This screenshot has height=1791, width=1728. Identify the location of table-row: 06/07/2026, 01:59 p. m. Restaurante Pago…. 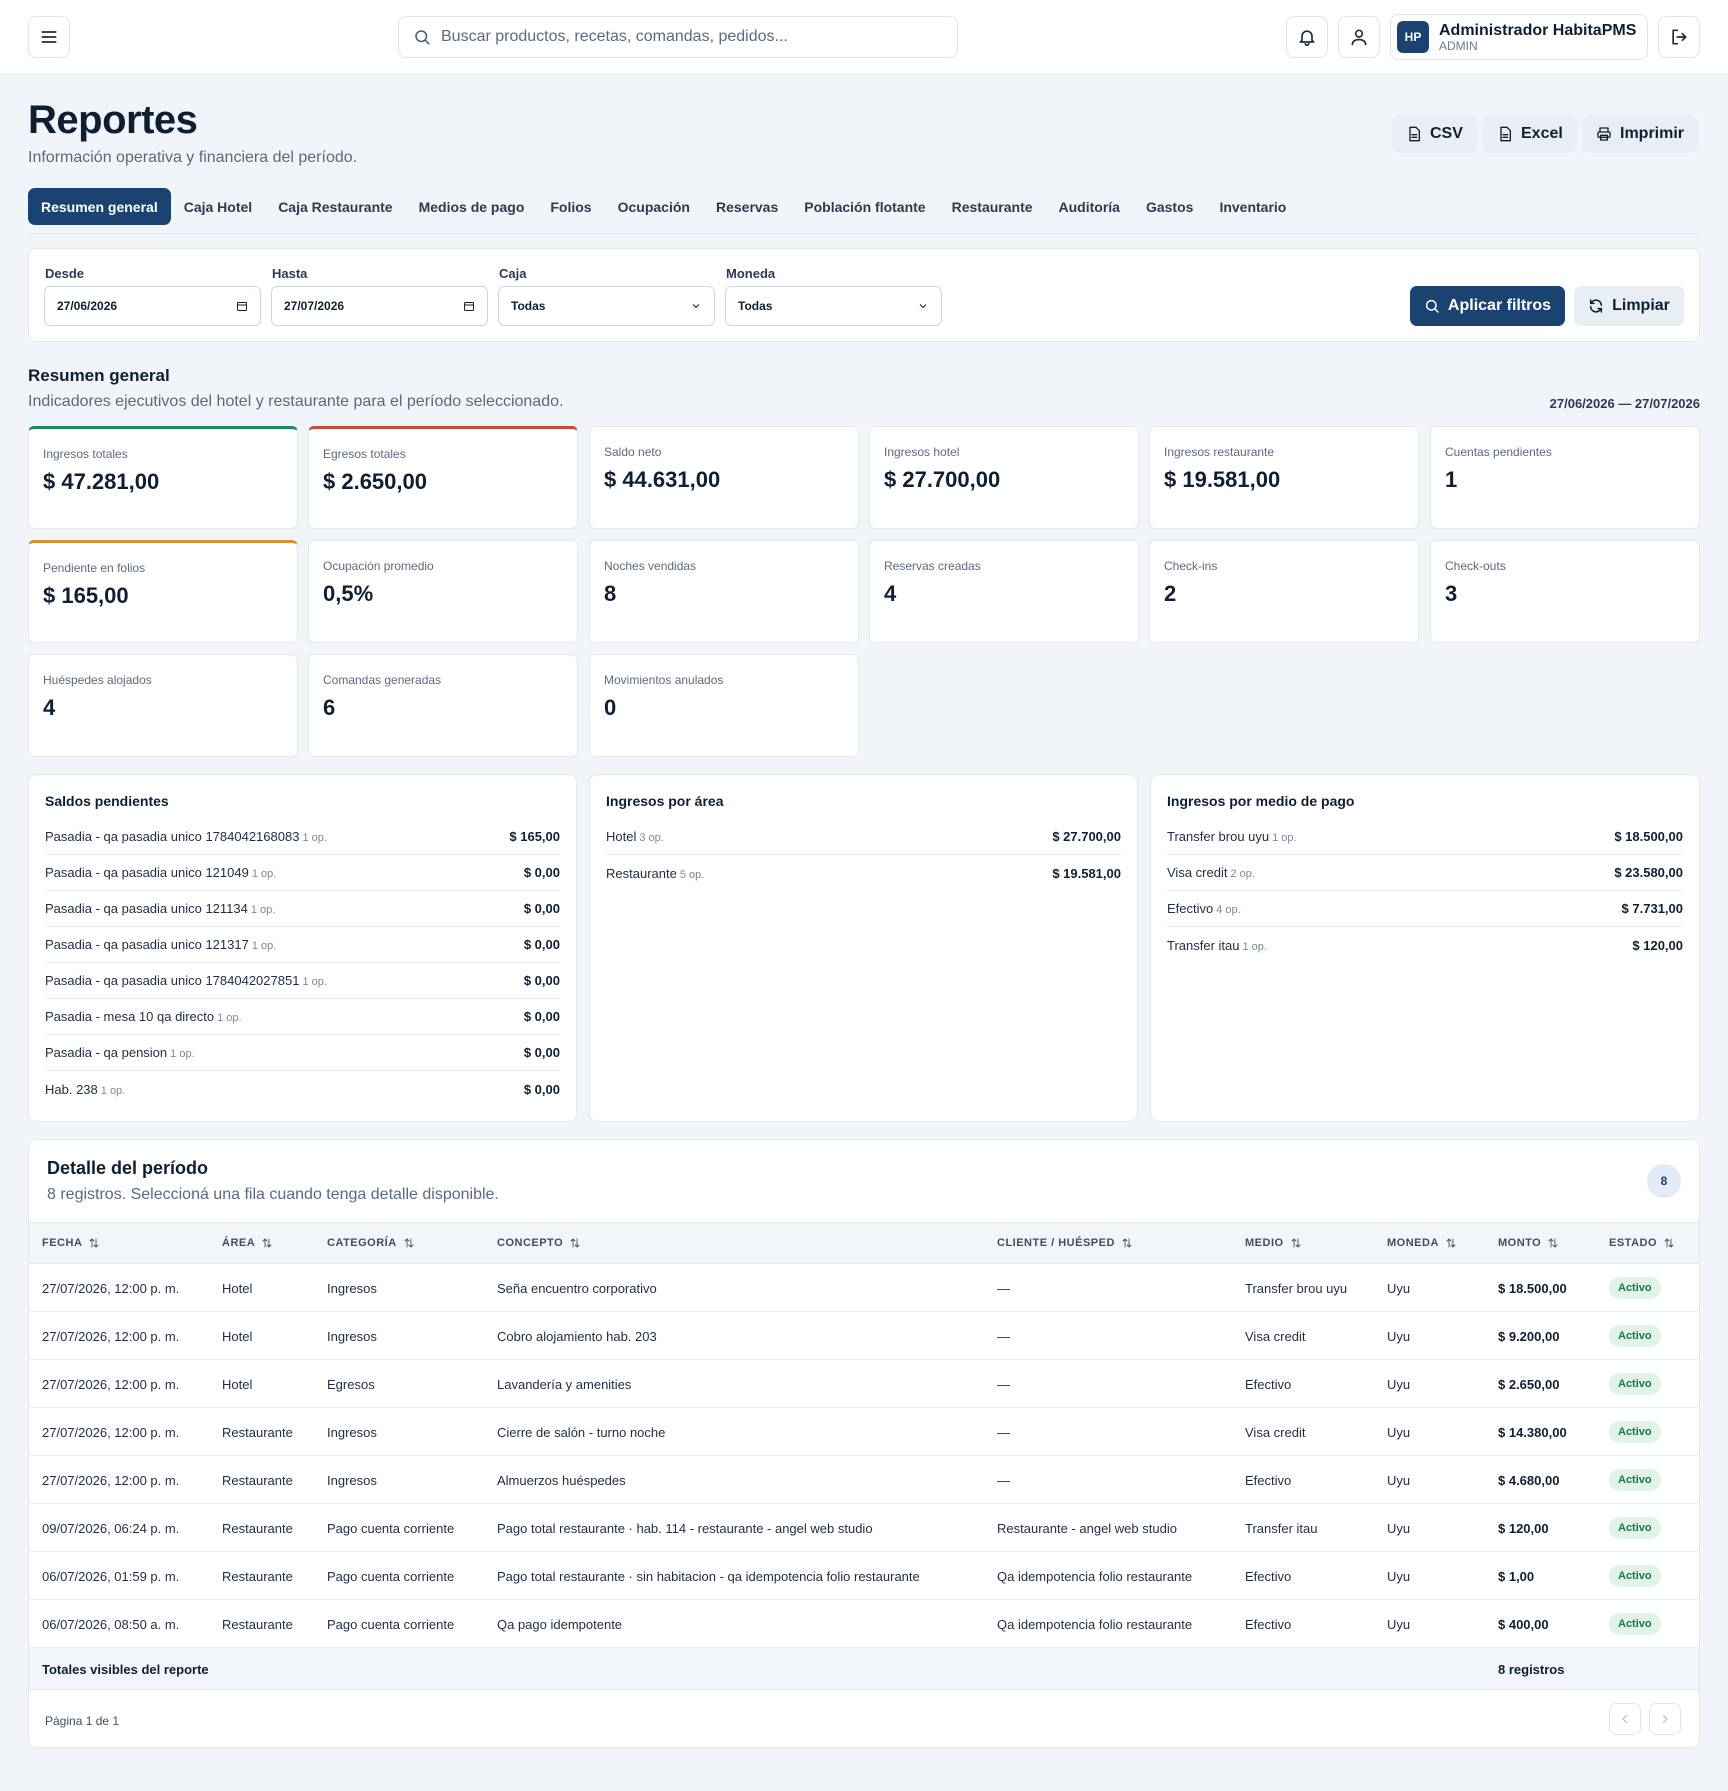
(864, 1576).